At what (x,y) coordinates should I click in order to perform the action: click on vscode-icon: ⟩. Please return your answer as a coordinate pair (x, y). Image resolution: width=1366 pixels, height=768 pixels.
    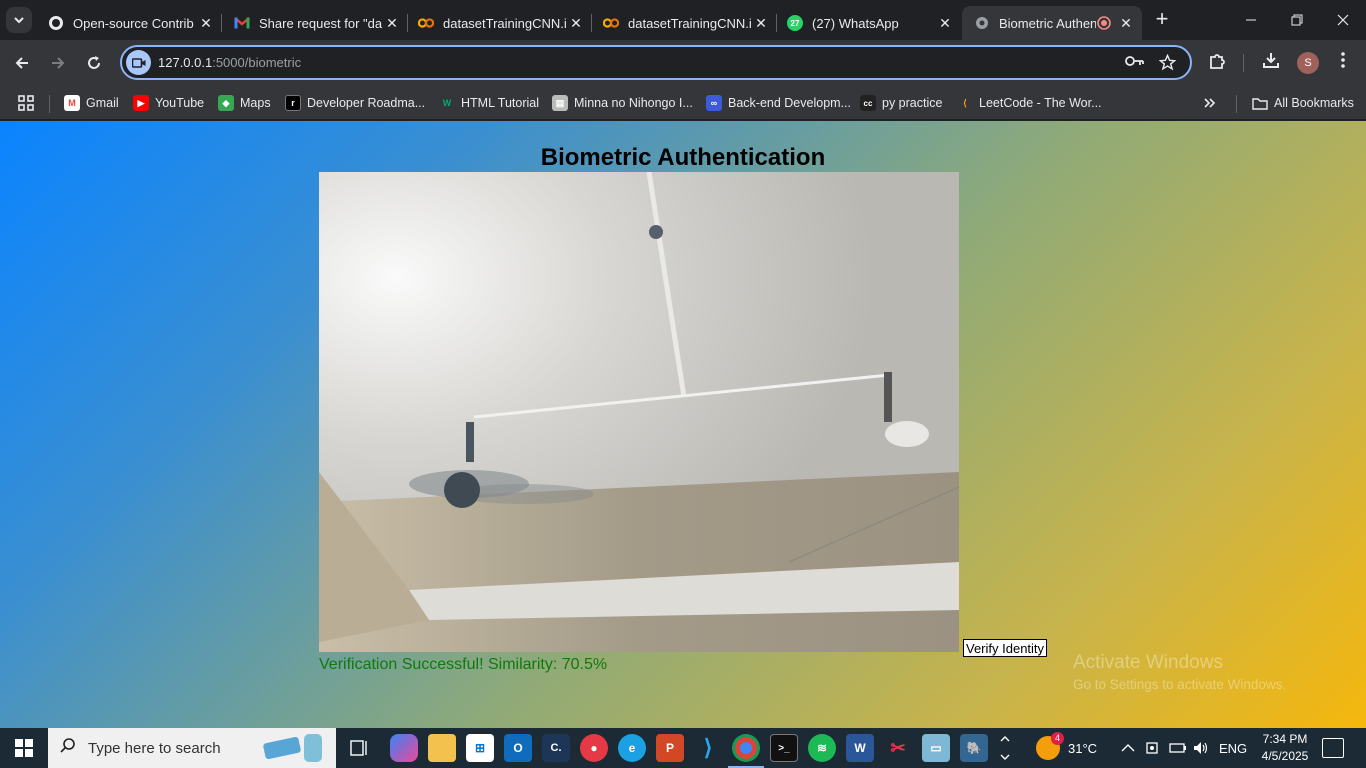
    Looking at the image, I should click on (708, 748).